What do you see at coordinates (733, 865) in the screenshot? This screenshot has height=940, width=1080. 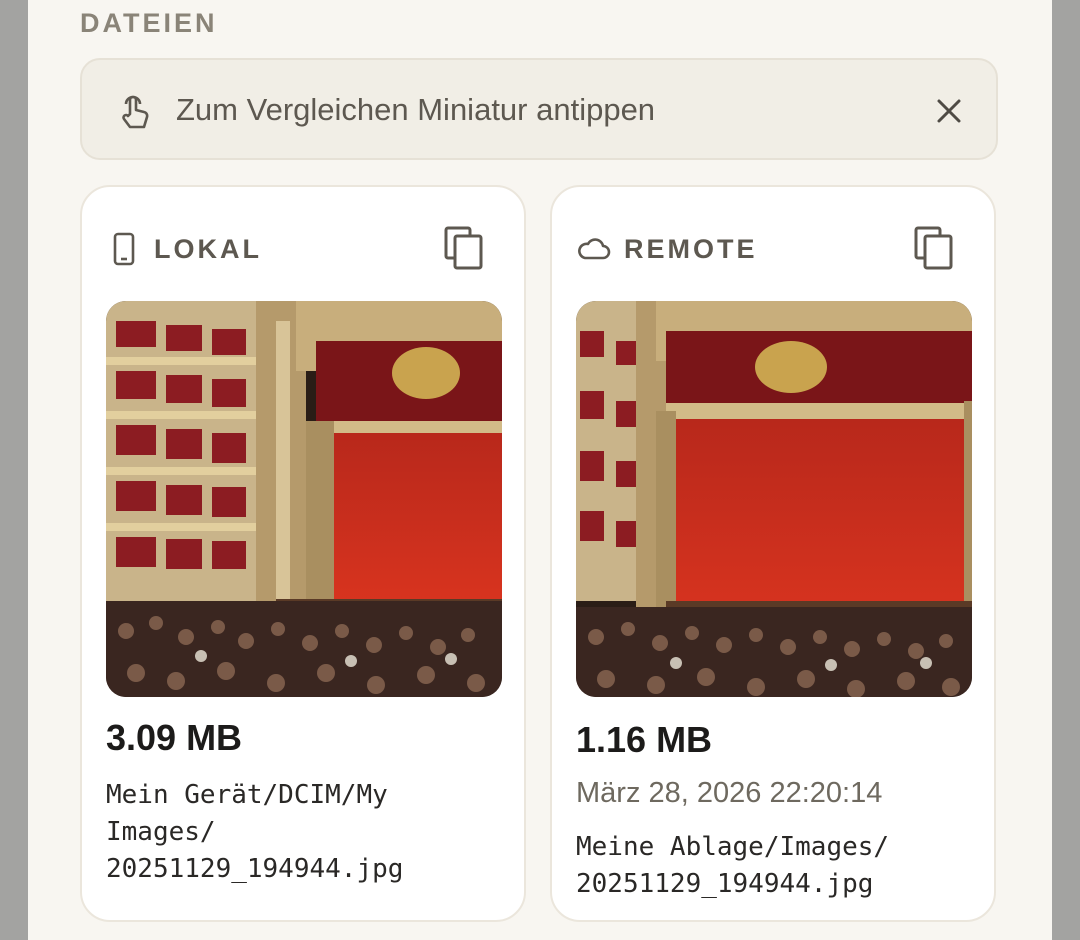 I see `remote-file-path: Meine Ablage/Images/ 20251129_194944.jpg` at bounding box center [733, 865].